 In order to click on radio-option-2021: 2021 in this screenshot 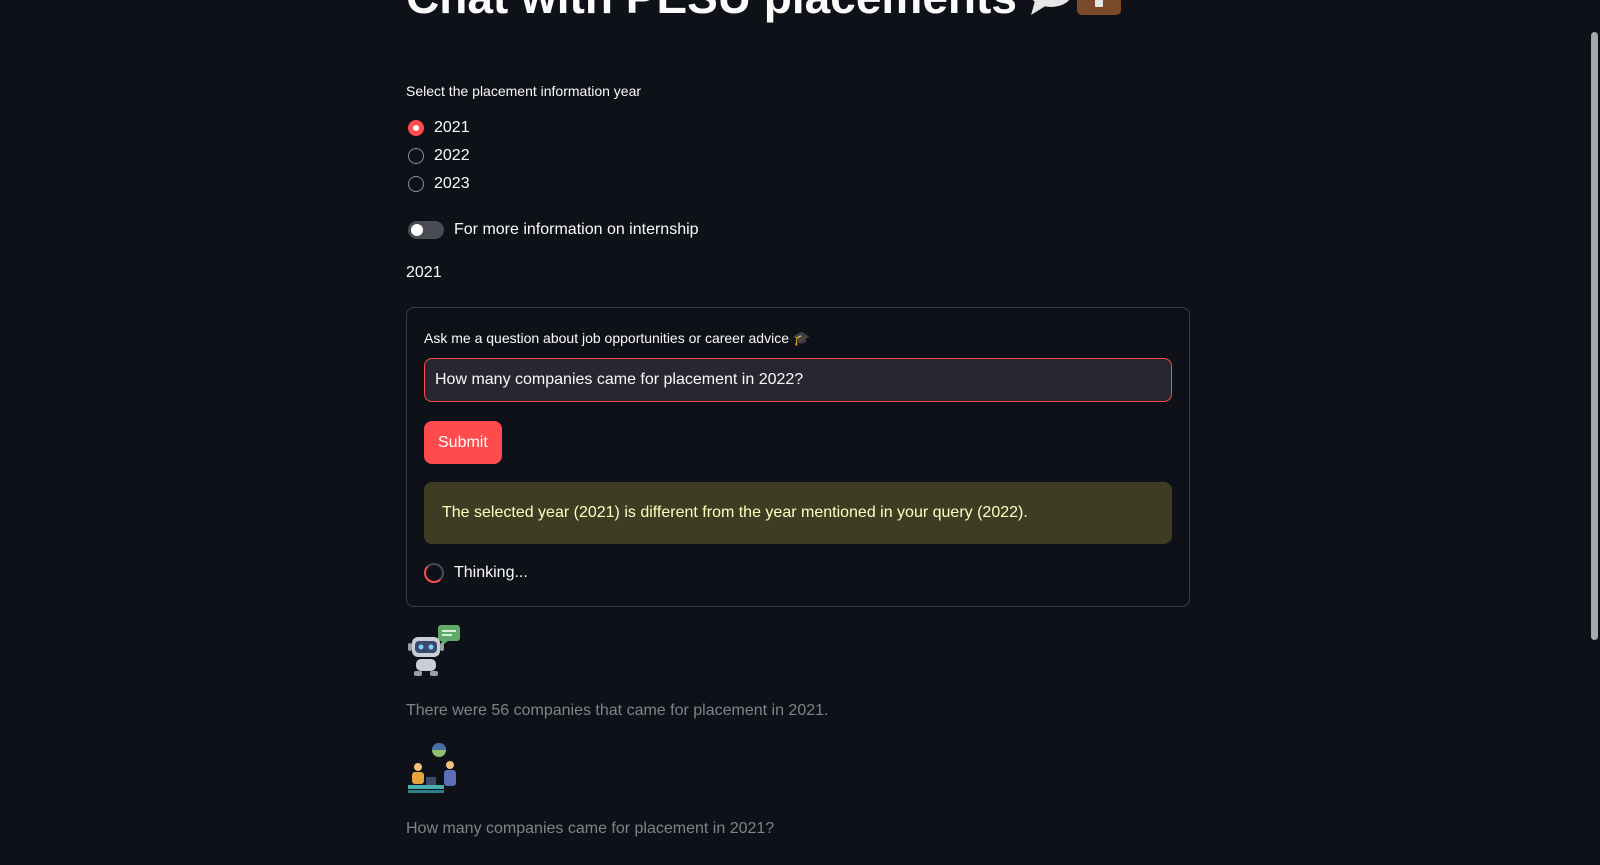, I will do `click(438, 128)`.